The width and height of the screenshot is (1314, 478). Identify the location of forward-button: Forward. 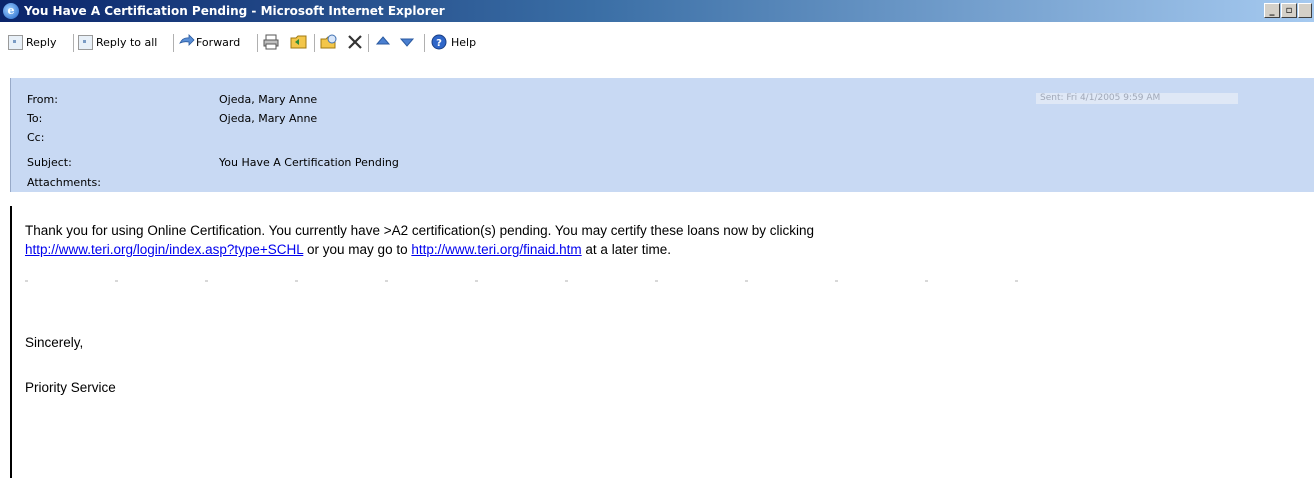
(209, 42).